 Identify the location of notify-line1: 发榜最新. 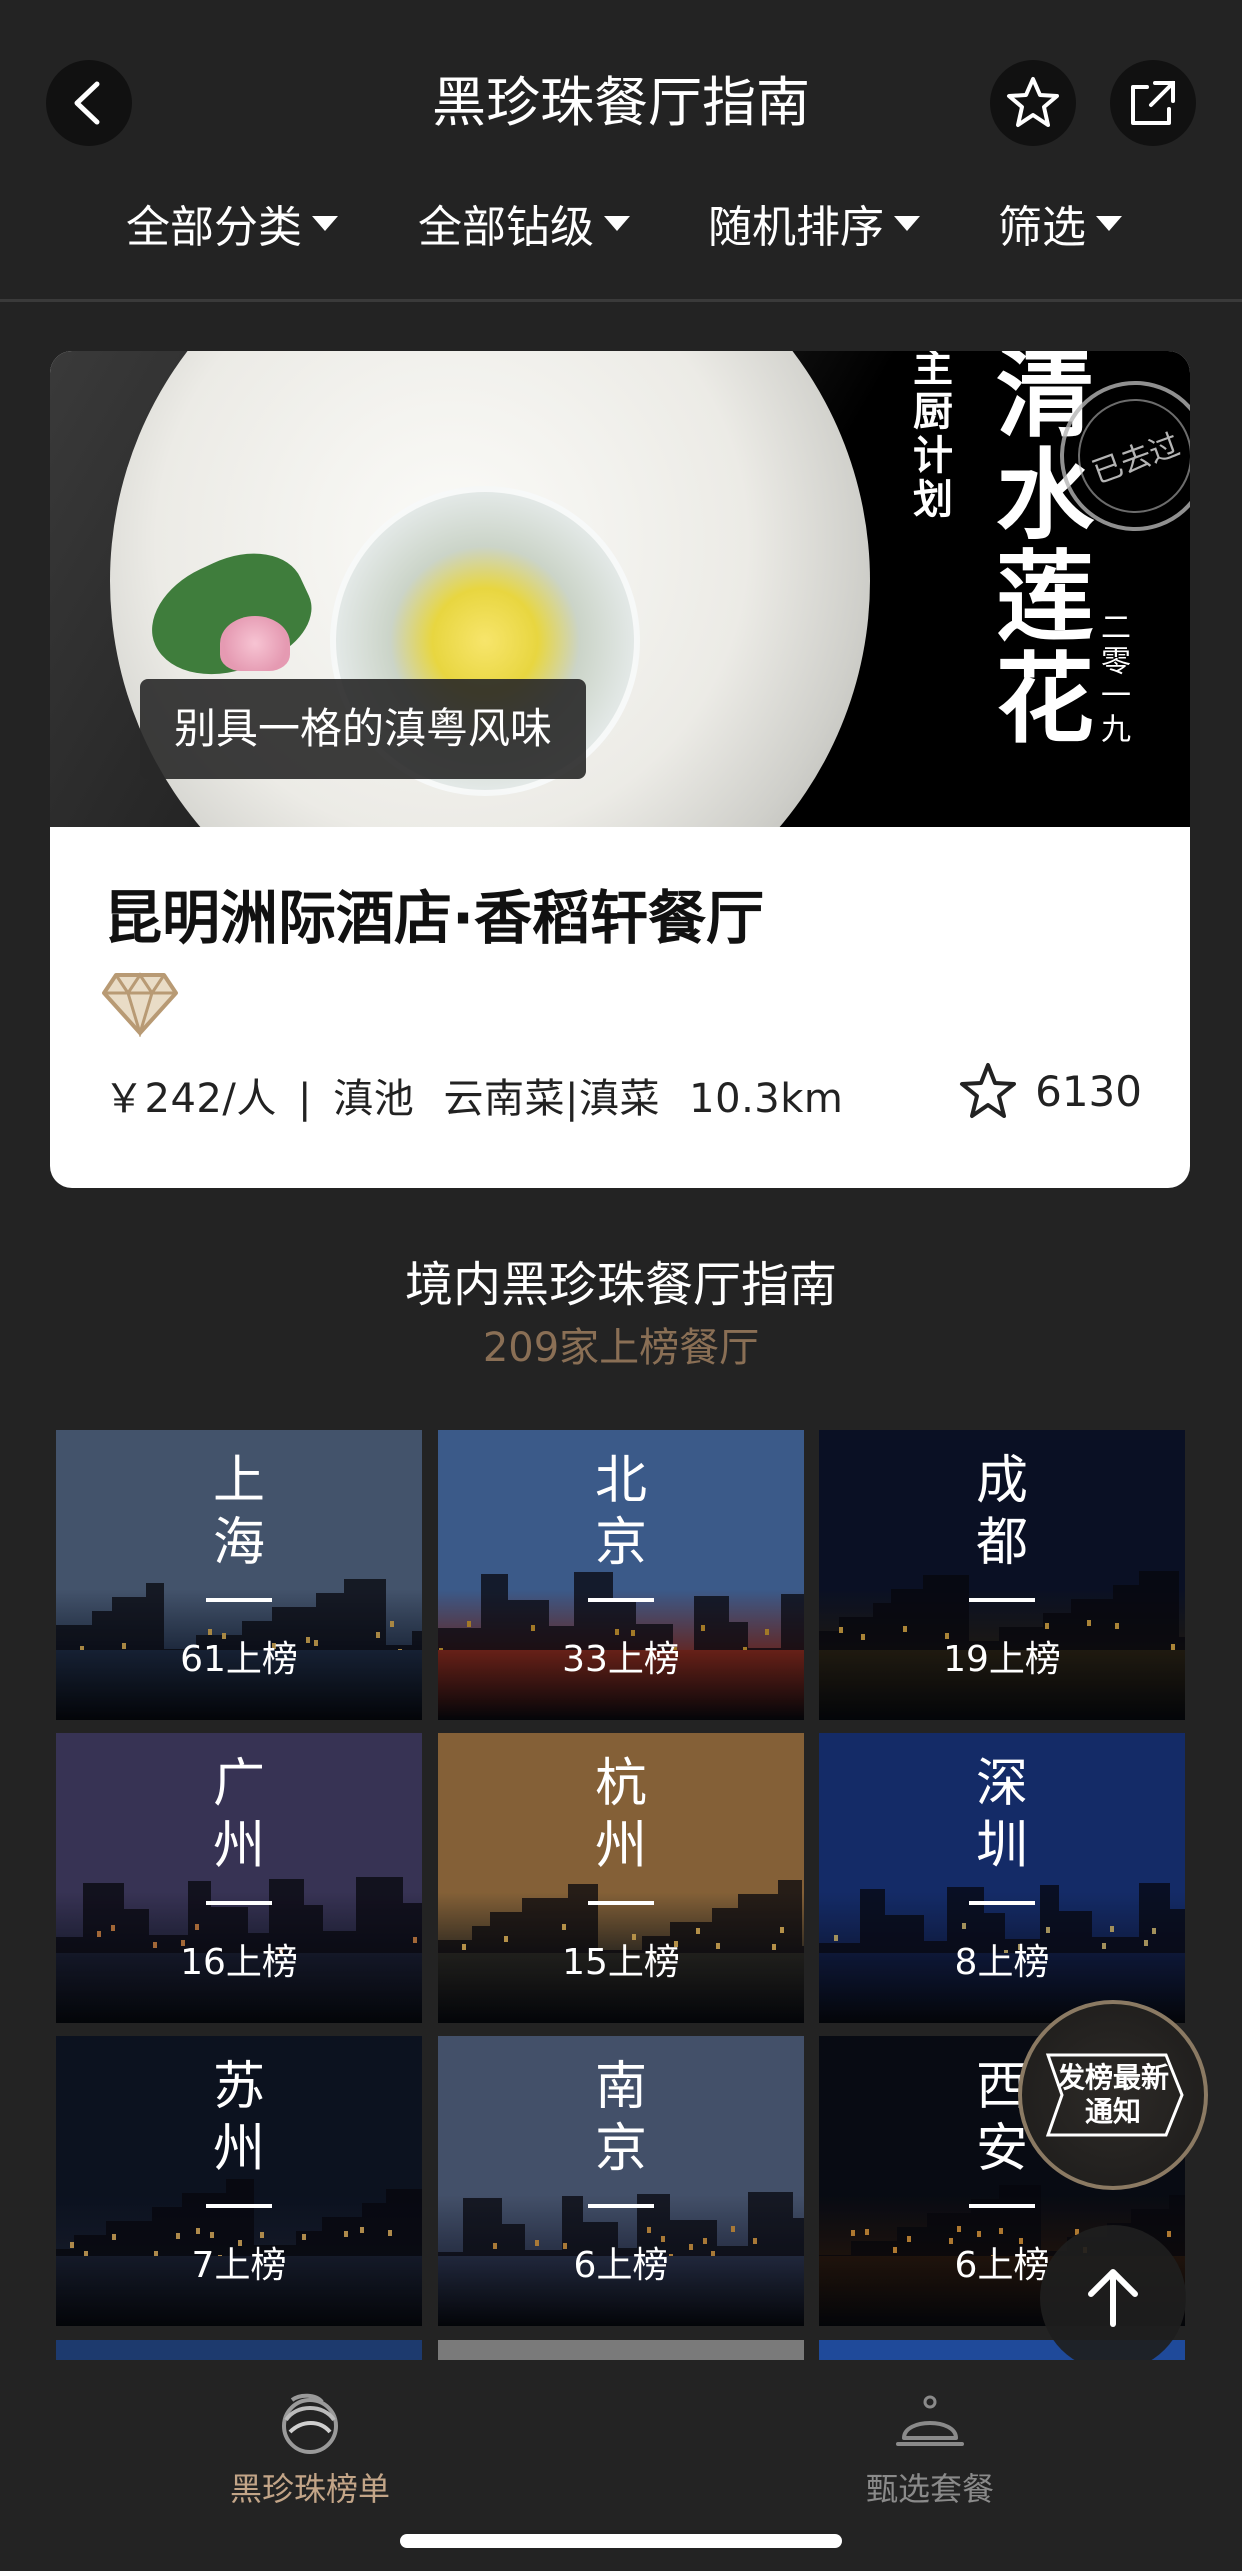
(1112, 2077).